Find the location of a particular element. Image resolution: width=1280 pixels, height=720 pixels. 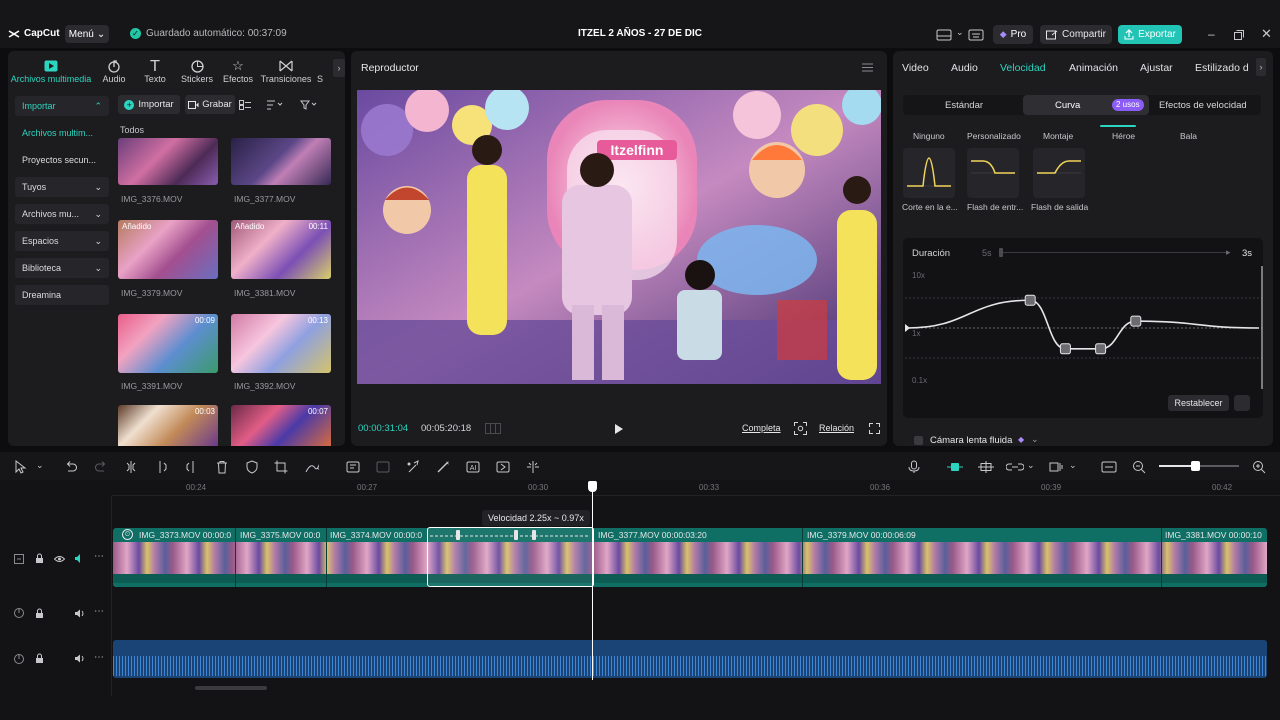

play-icon is located at coordinates (619, 429).